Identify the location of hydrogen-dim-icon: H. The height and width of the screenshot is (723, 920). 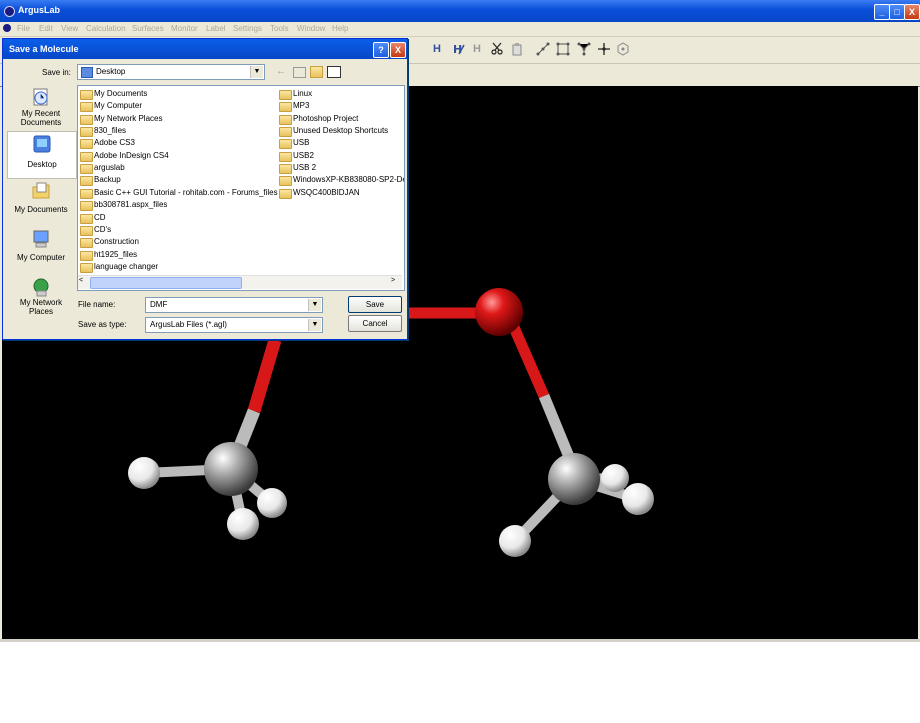
(477, 49).